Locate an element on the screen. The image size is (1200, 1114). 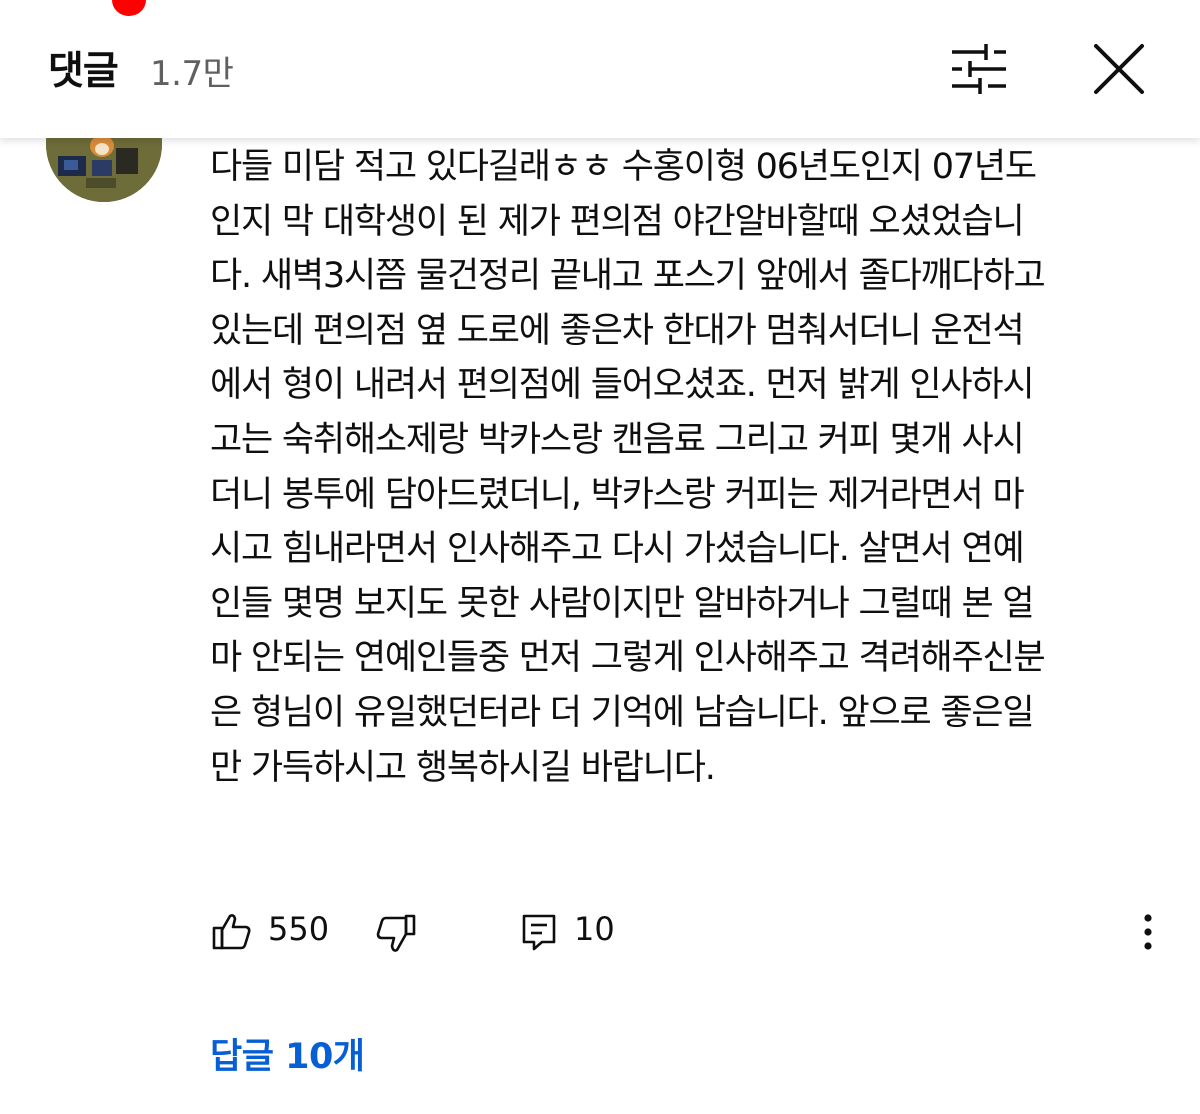
close-icon is located at coordinates (1119, 69).